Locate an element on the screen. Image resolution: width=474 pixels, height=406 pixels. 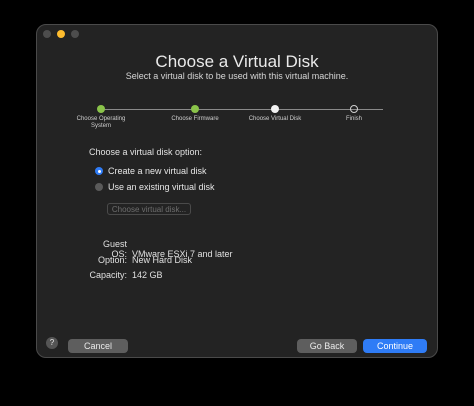
disk-option-label: Choose a virtual disk option: is located at coordinates (146, 152).